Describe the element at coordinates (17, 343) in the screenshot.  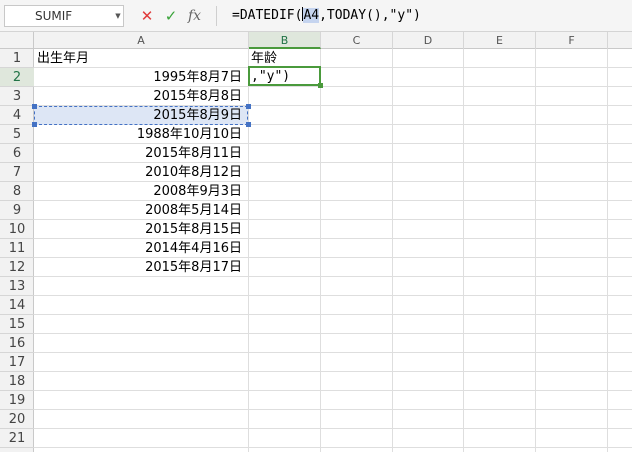
I see `row-header-16: 16` at that location.